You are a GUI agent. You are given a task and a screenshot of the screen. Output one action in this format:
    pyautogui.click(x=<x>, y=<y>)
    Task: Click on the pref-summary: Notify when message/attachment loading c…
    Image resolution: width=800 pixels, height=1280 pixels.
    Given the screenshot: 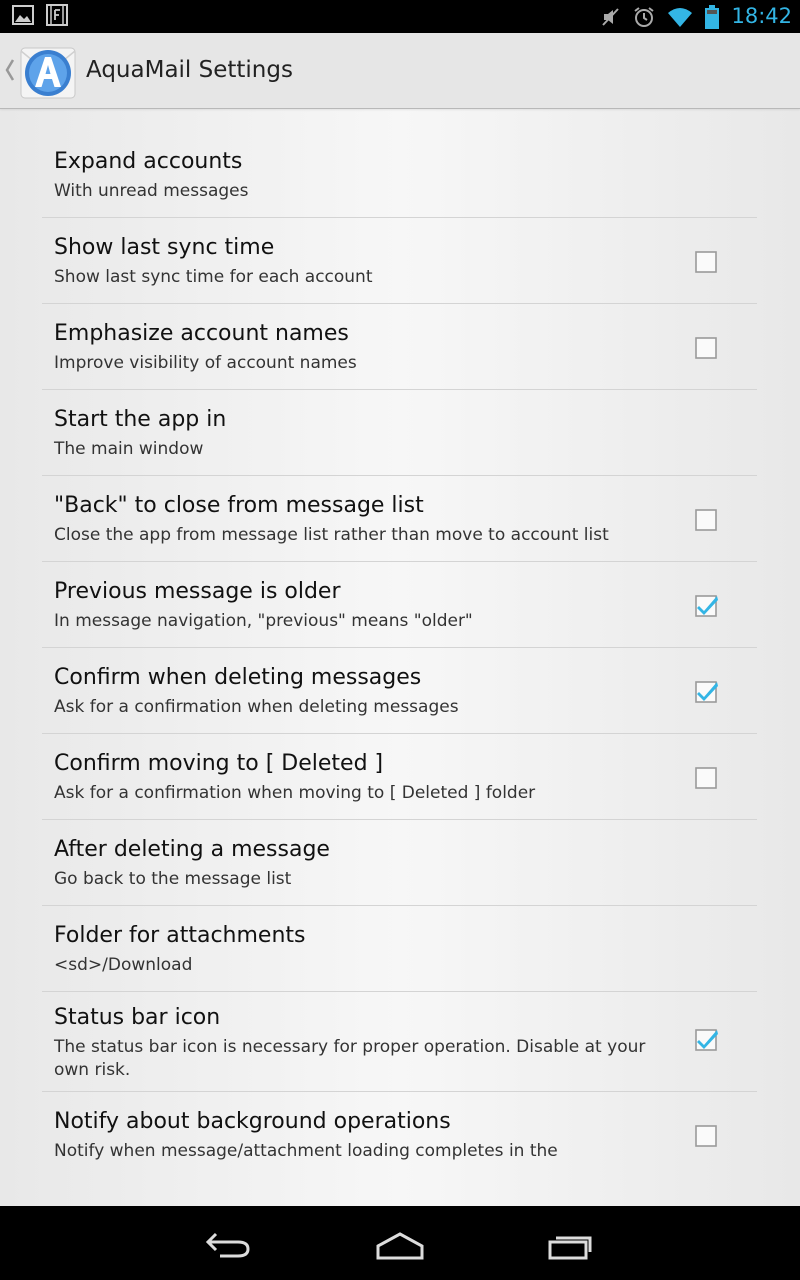 What is the action you would take?
    pyautogui.click(x=306, y=1151)
    